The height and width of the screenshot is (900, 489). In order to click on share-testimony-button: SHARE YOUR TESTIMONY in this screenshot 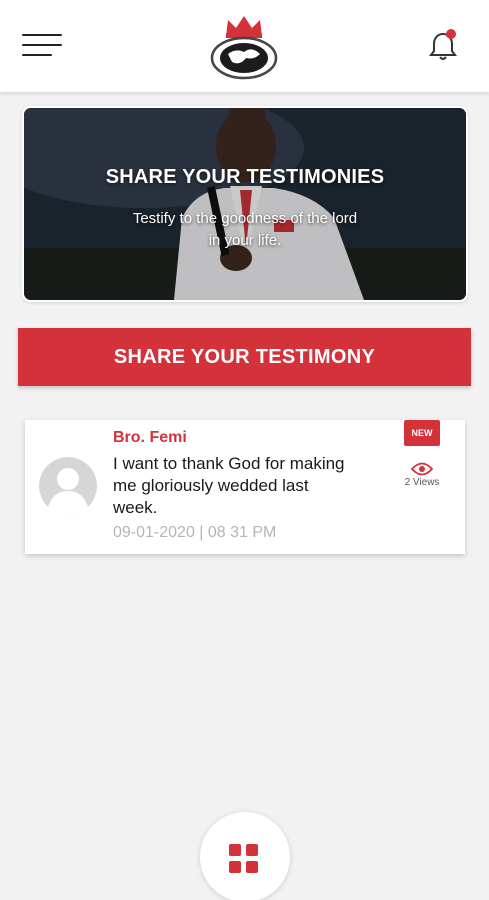, I will do `click(244, 357)`.